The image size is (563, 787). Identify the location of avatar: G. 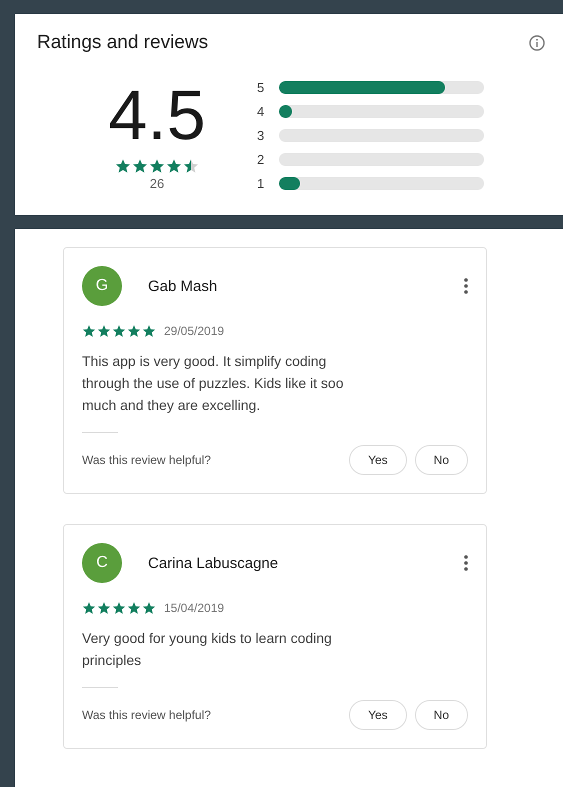
(102, 286).